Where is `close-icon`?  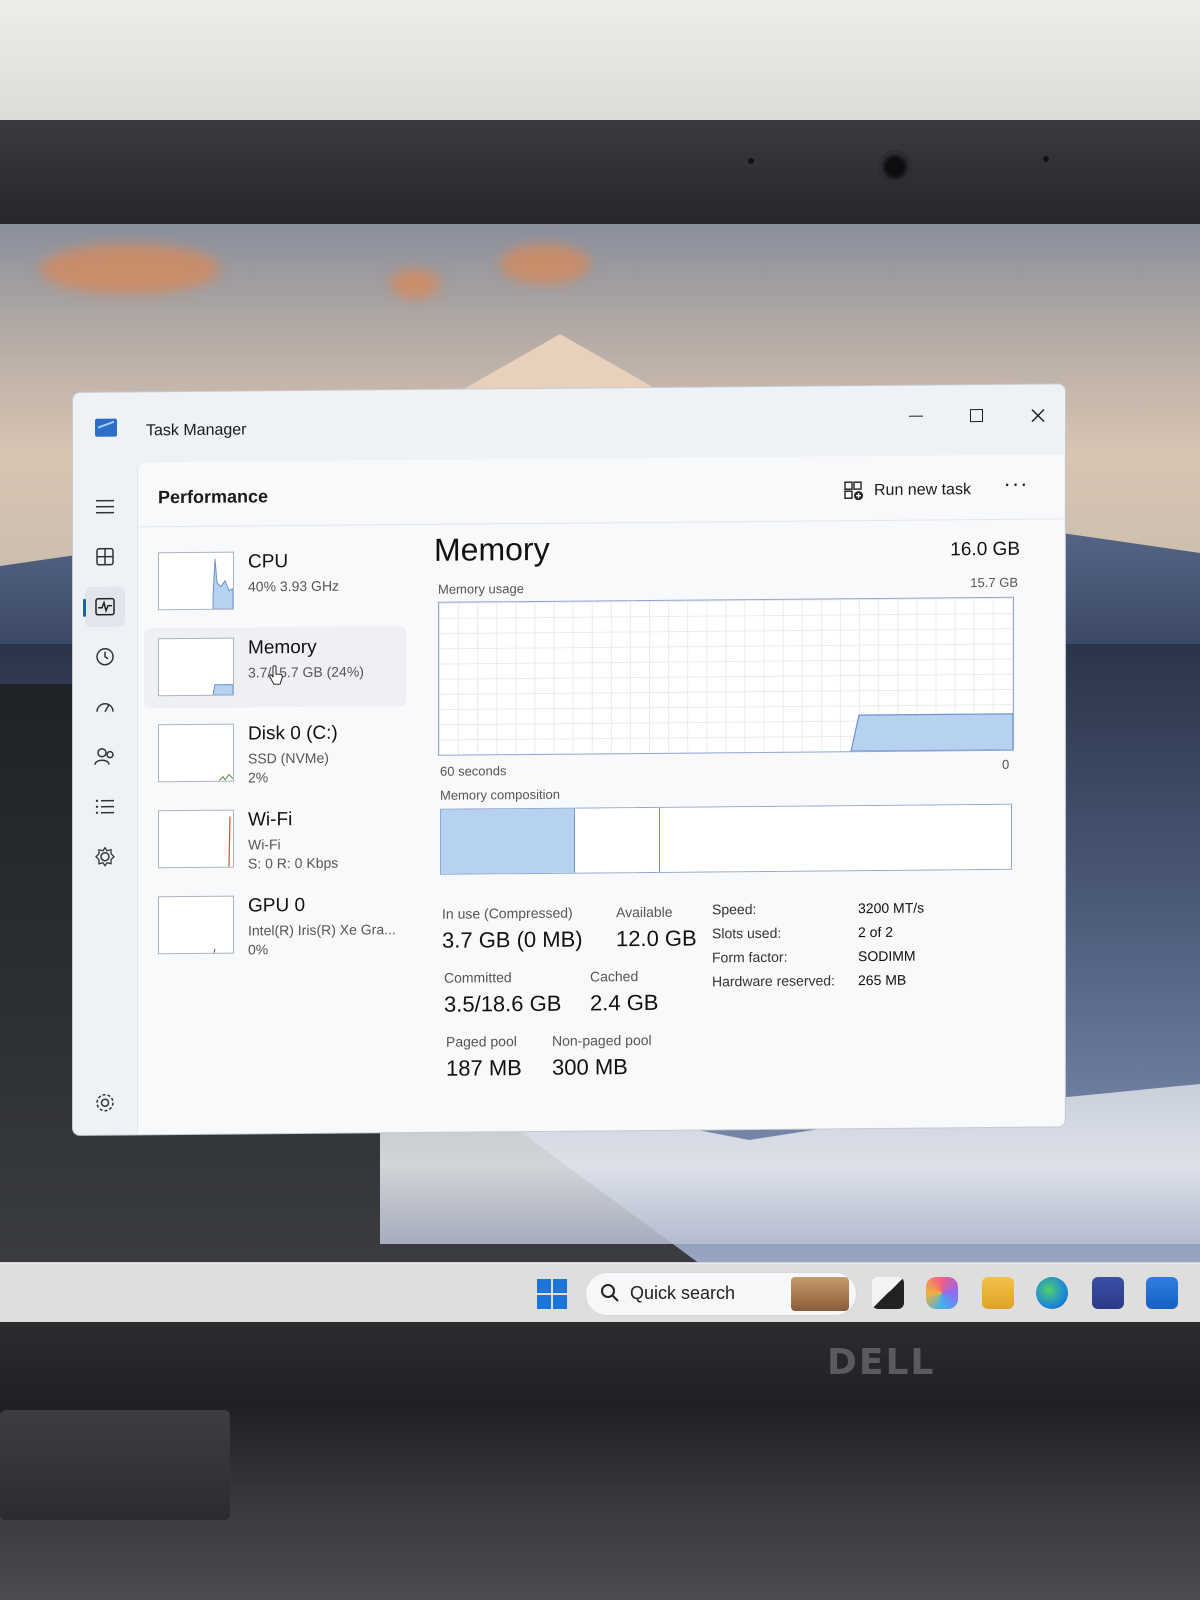 close-icon is located at coordinates (1038, 415).